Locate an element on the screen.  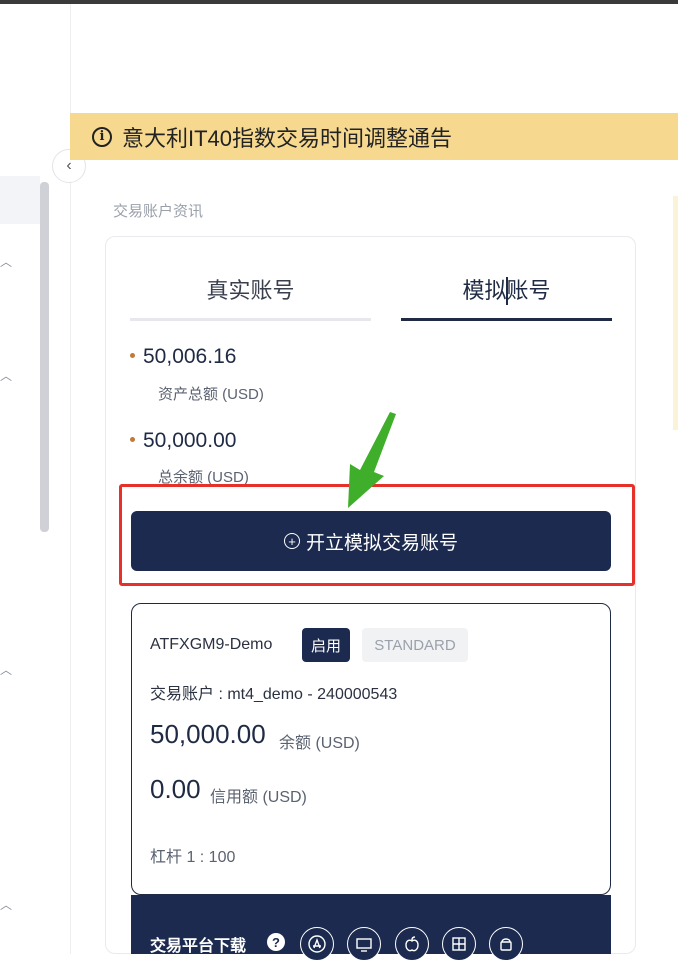
account-tabs: 真实账号 模拟账号 is located at coordinates (371, 292).